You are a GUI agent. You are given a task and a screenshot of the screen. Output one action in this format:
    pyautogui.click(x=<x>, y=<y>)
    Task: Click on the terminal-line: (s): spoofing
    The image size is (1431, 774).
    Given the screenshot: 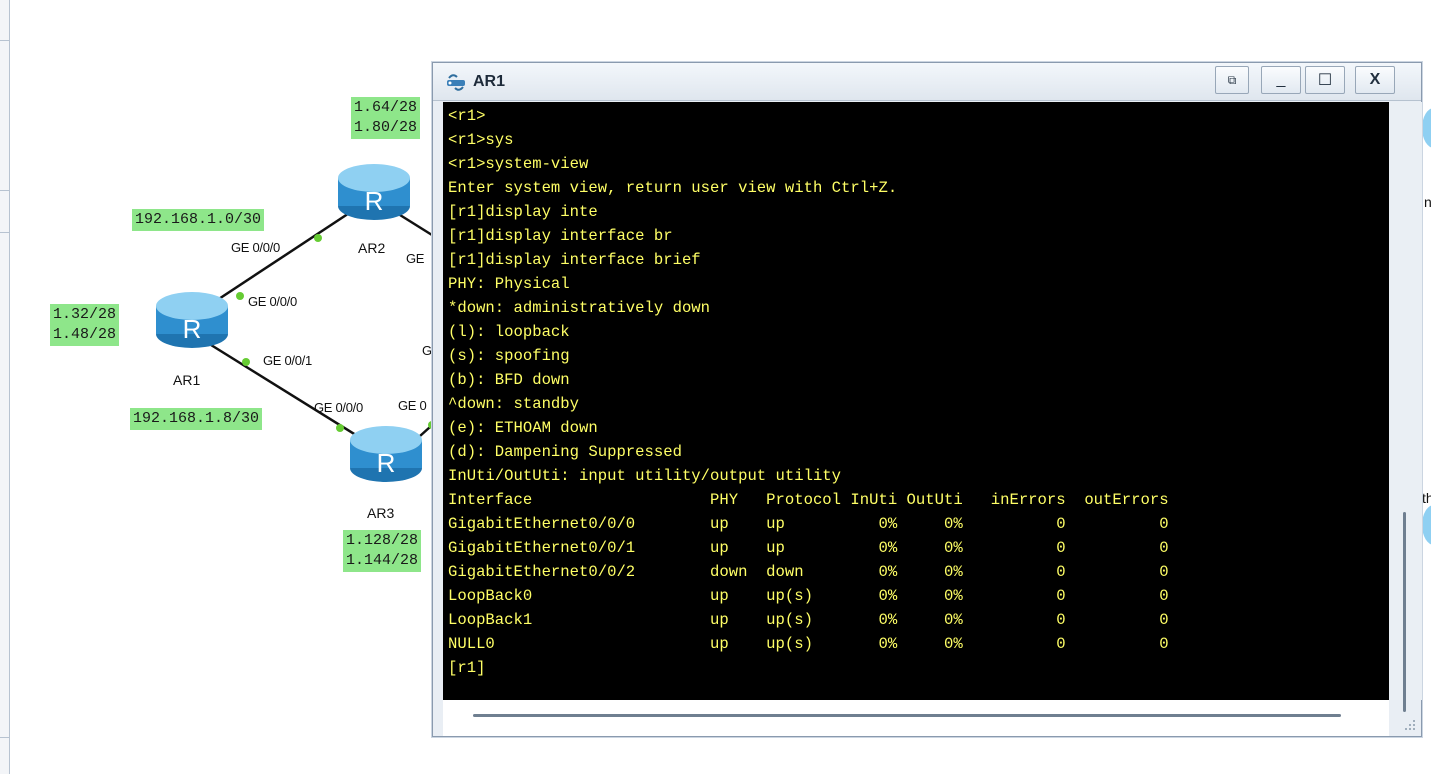 What is the action you would take?
    pyautogui.click(x=509, y=356)
    